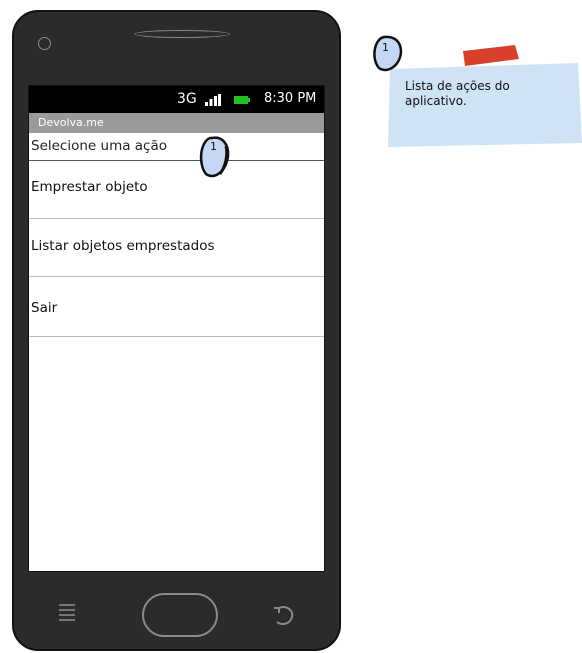  I want to click on status-bar: 3G 8:30 PM, so click(176, 99).